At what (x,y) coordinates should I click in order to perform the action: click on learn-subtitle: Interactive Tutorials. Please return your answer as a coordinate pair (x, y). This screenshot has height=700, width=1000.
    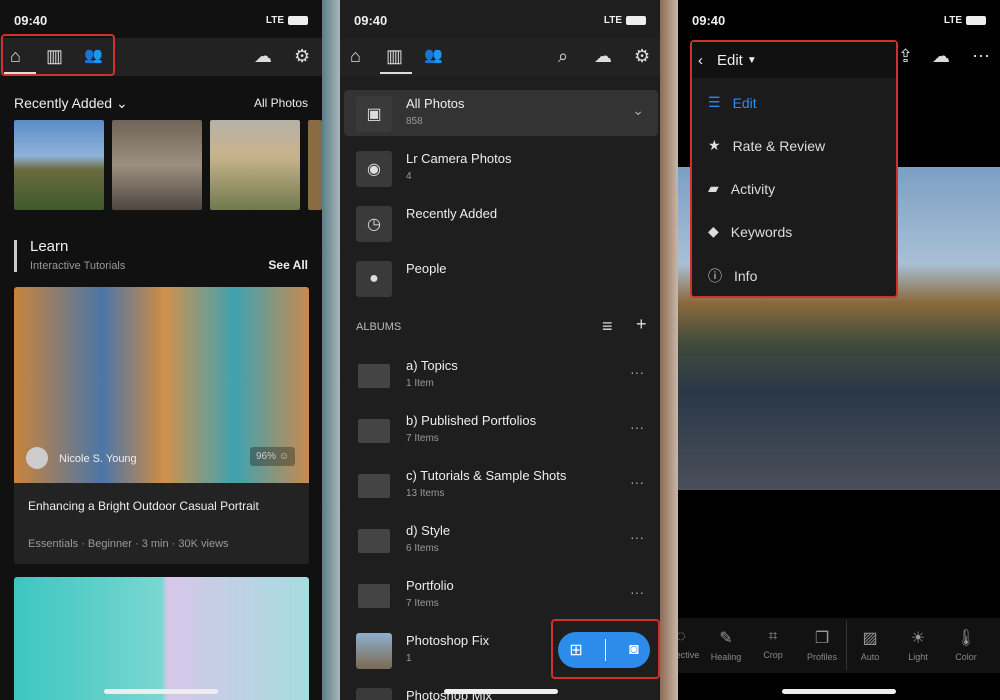
    Looking at the image, I should click on (78, 266).